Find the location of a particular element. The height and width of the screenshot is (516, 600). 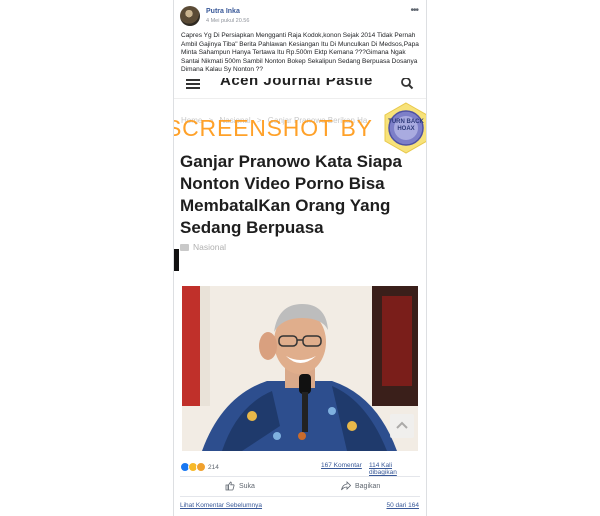

wow-reaction-icon is located at coordinates (201, 467).